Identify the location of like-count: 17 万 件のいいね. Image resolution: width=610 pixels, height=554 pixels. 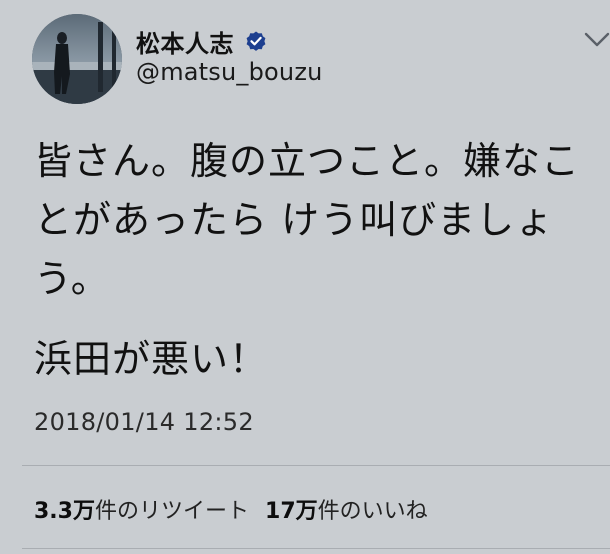
(346, 509).